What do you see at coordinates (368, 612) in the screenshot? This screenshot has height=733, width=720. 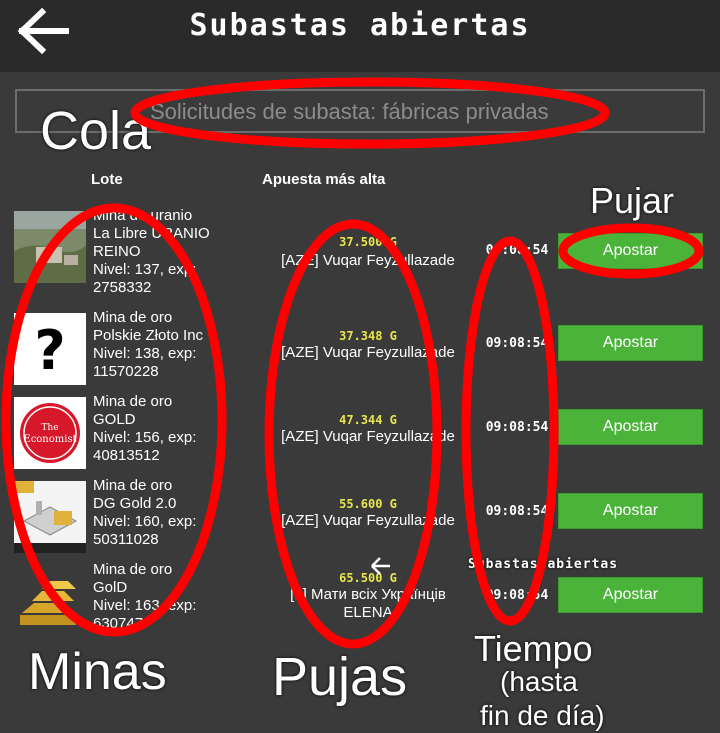 I see `bidder-name-2: ELENA` at bounding box center [368, 612].